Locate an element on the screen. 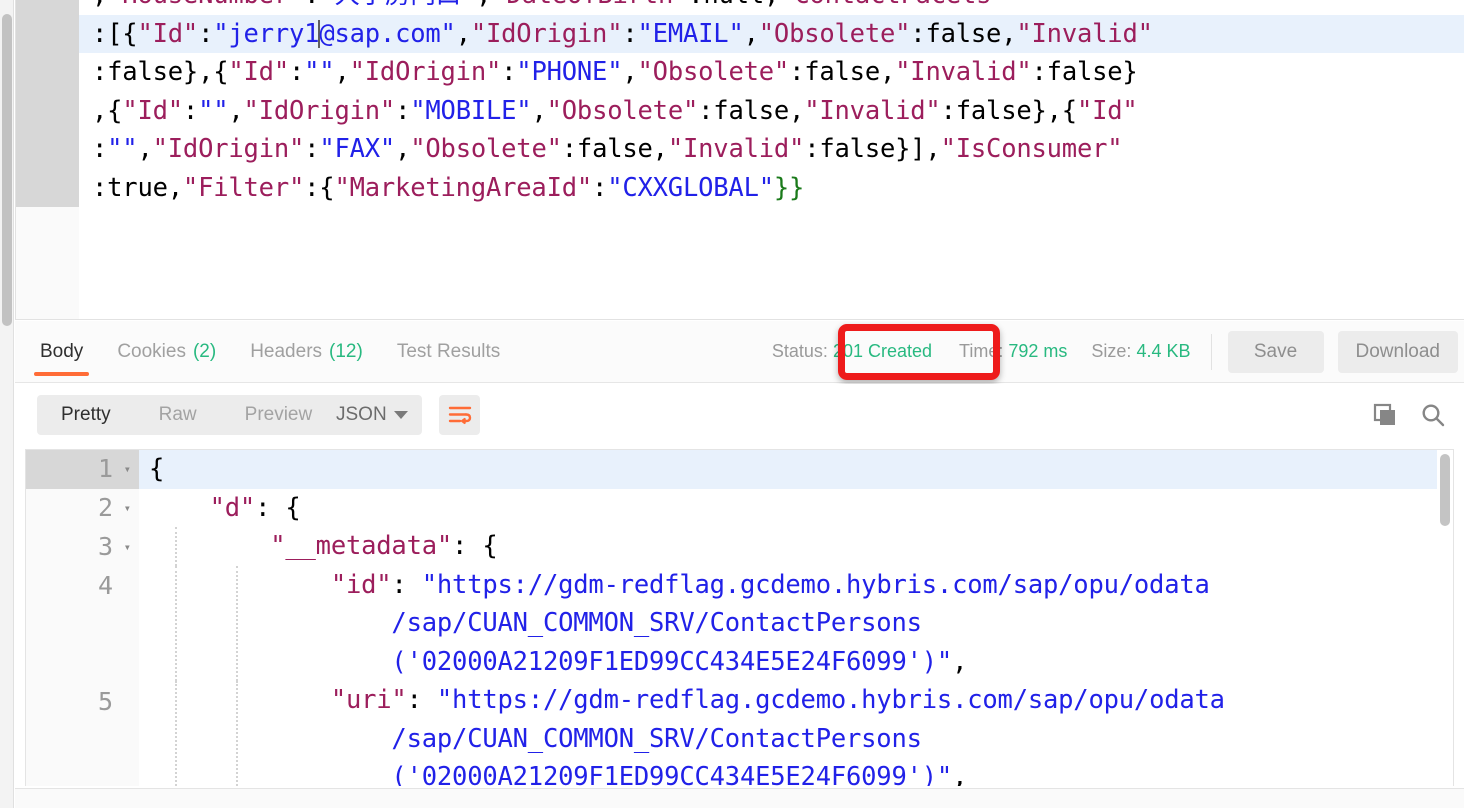 The image size is (1464, 808). request-editor-gutter is located at coordinates (47, 159).